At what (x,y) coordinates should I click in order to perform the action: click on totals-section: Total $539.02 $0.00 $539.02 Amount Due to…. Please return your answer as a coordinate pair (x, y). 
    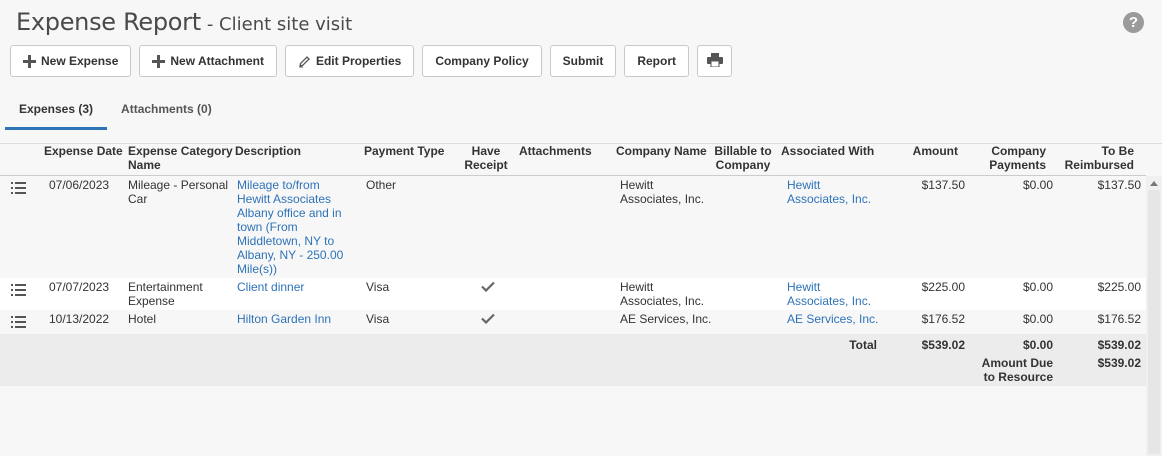
    Looking at the image, I should click on (573, 360).